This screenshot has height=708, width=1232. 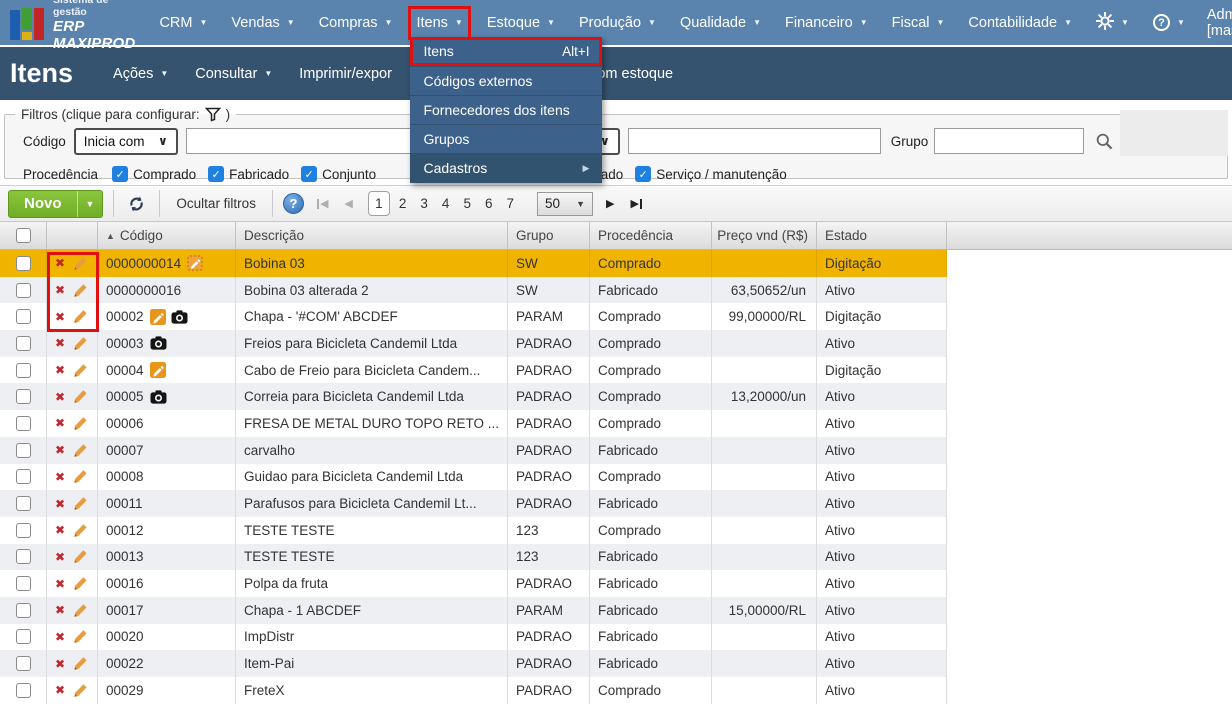 What do you see at coordinates (1020, 23) in the screenshot?
I see `nav-item-contabilidade: Contabilidade ▼` at bounding box center [1020, 23].